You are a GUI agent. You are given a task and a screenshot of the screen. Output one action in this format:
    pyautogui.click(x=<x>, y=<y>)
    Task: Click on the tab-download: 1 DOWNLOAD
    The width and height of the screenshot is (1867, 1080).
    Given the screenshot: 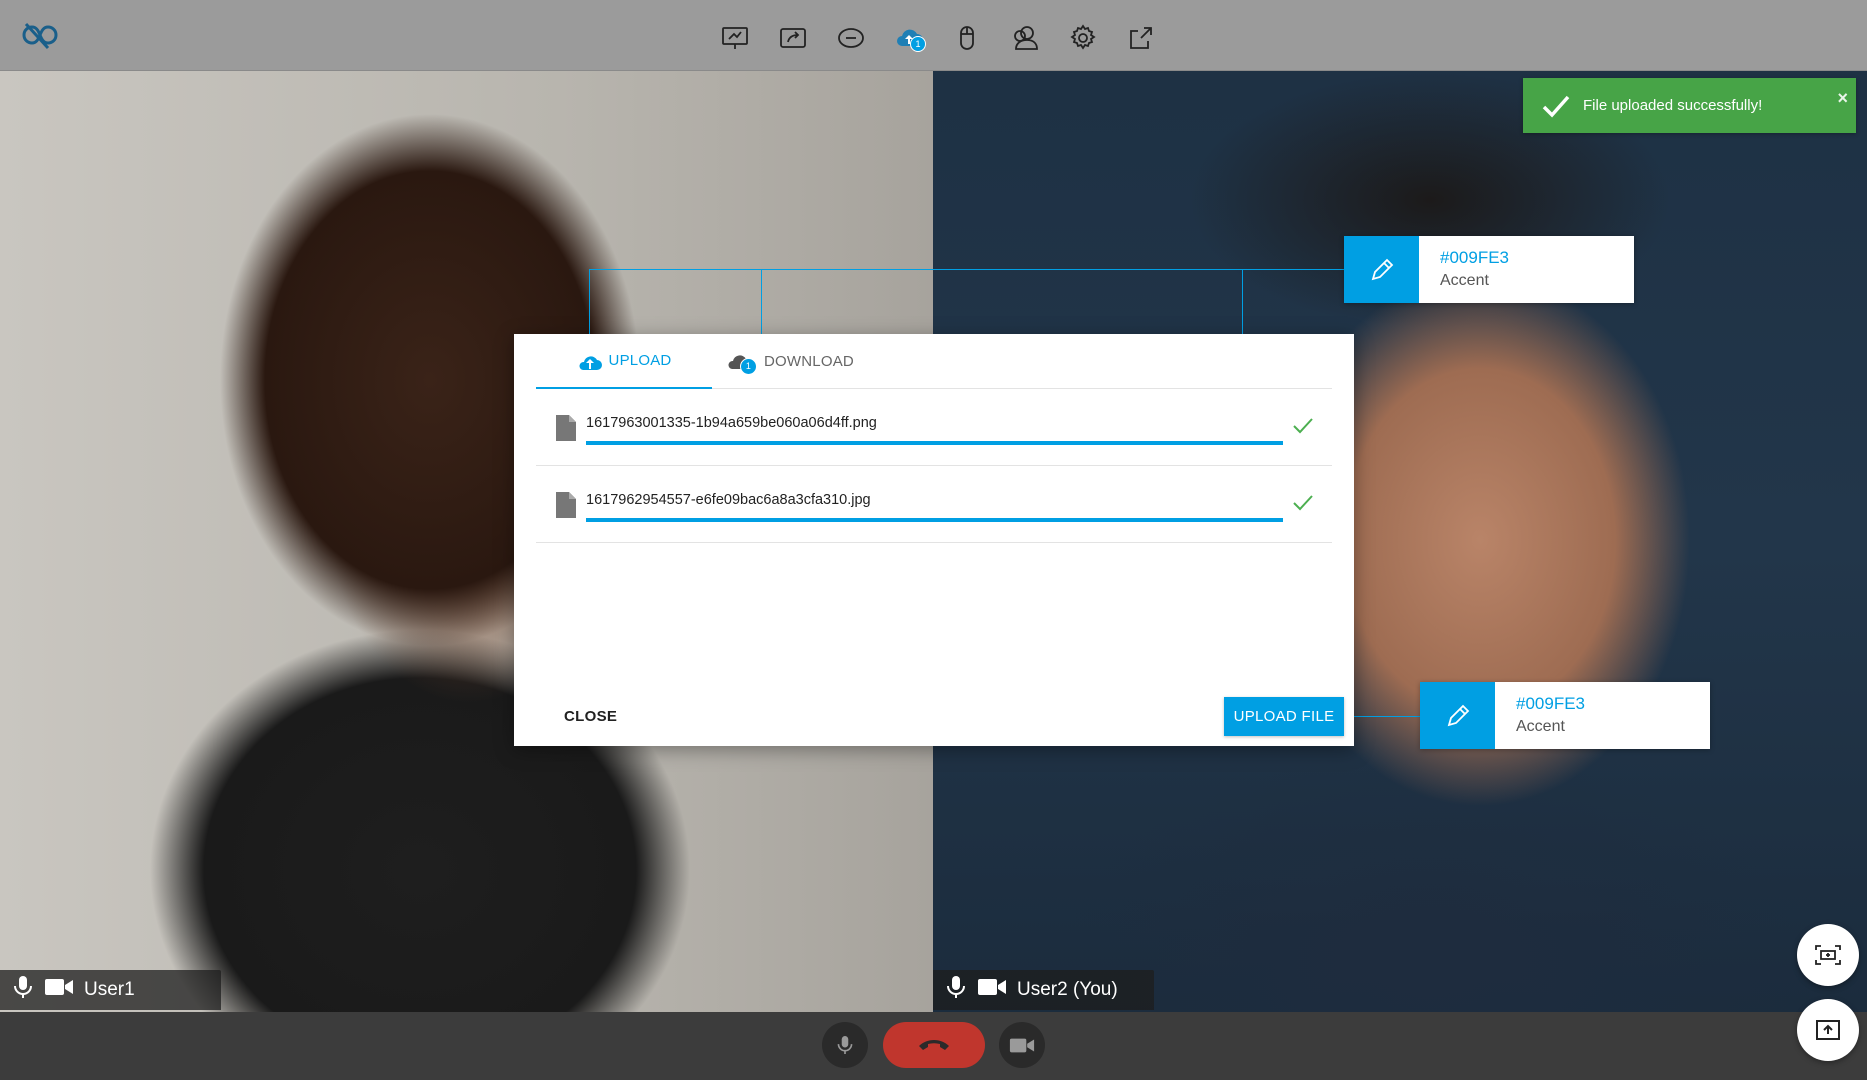 What is the action you would take?
    pyautogui.click(x=790, y=361)
    